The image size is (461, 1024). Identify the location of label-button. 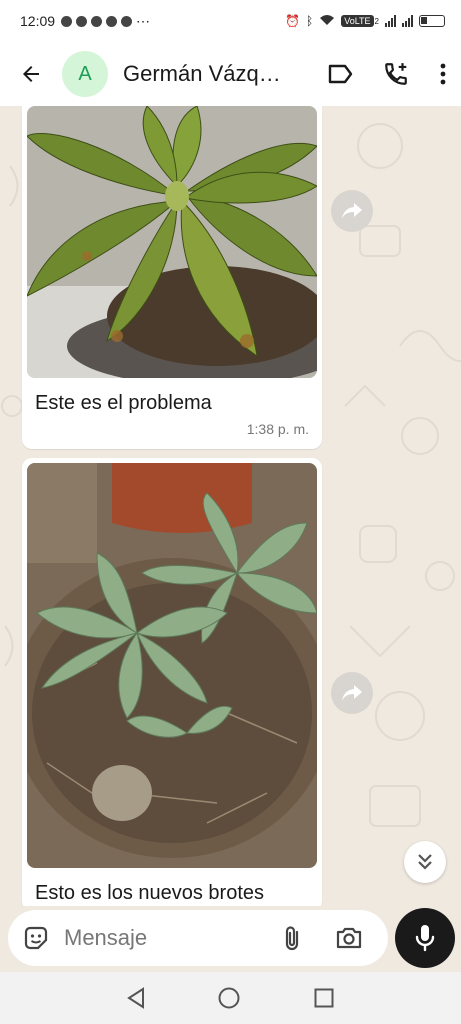
(340, 74).